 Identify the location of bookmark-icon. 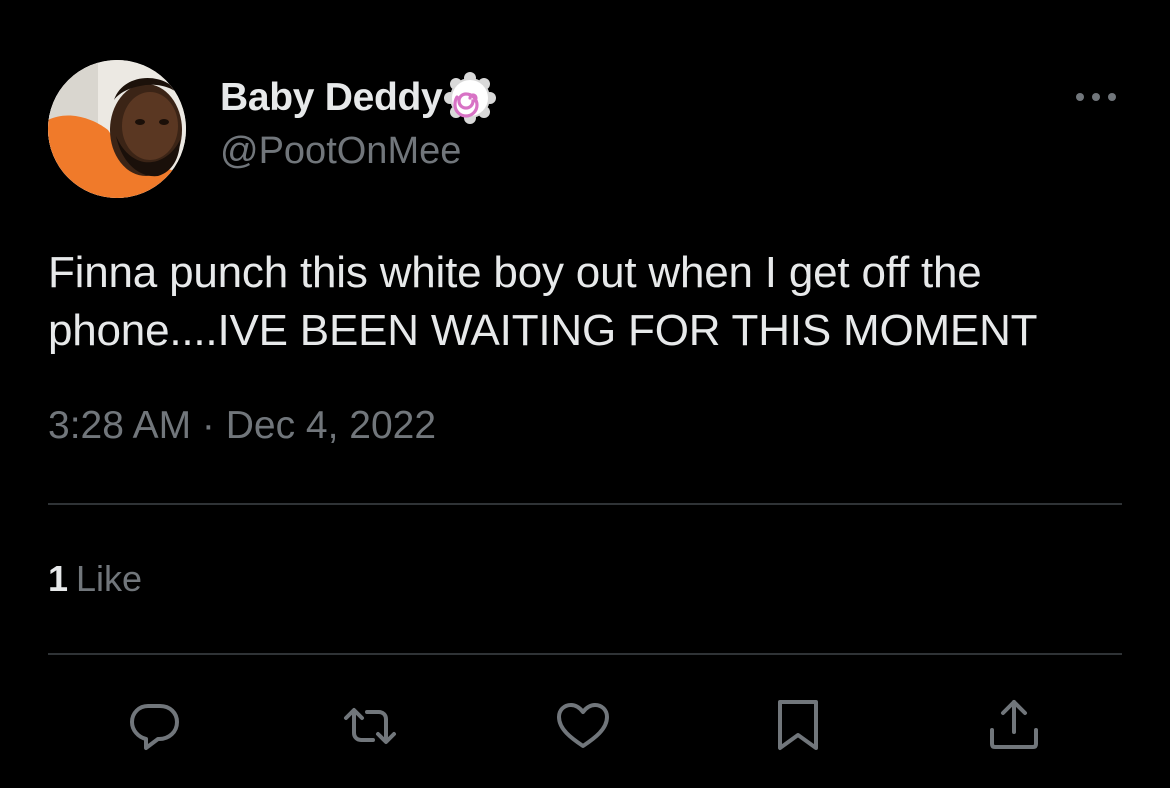
(798, 725).